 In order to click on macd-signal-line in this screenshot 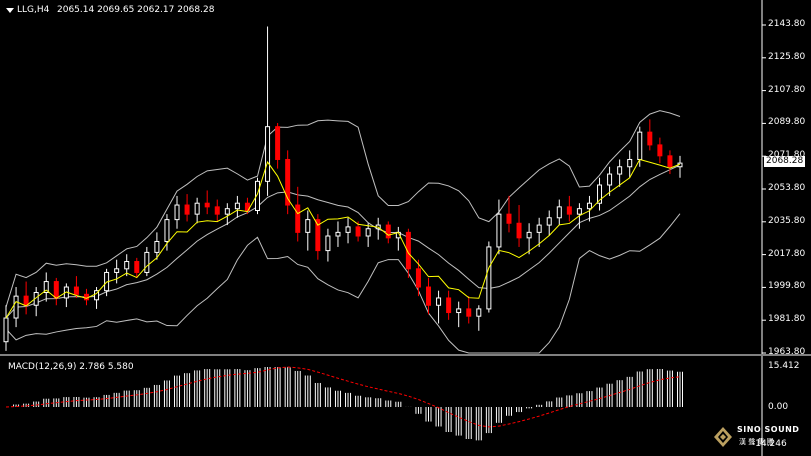, I will do `click(343, 397)`.